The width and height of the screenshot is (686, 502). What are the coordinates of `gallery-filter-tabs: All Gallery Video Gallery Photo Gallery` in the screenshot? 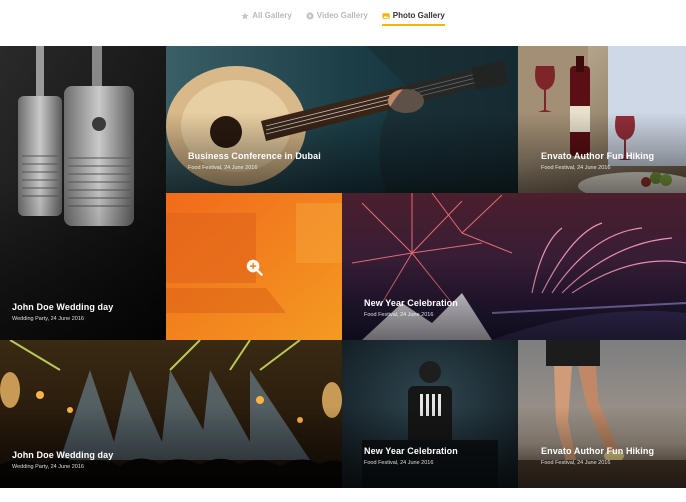 It's located at (343, 23).